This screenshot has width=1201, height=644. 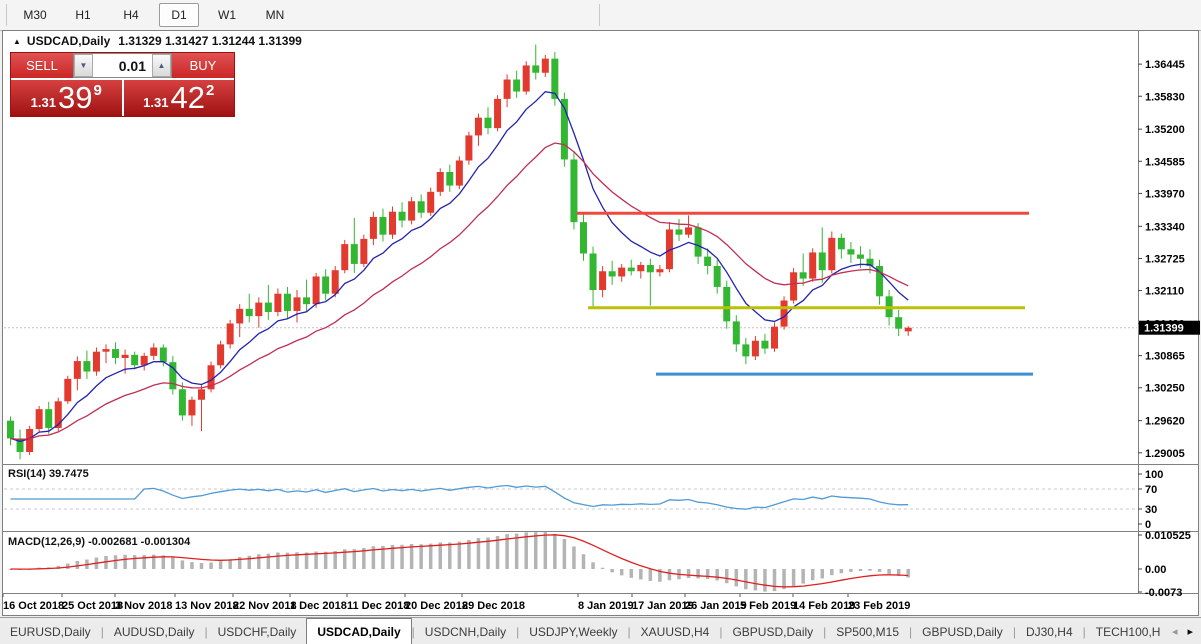 What do you see at coordinates (156, 102) in the screenshot?
I see `buy-price-prefix: 1.31` at bounding box center [156, 102].